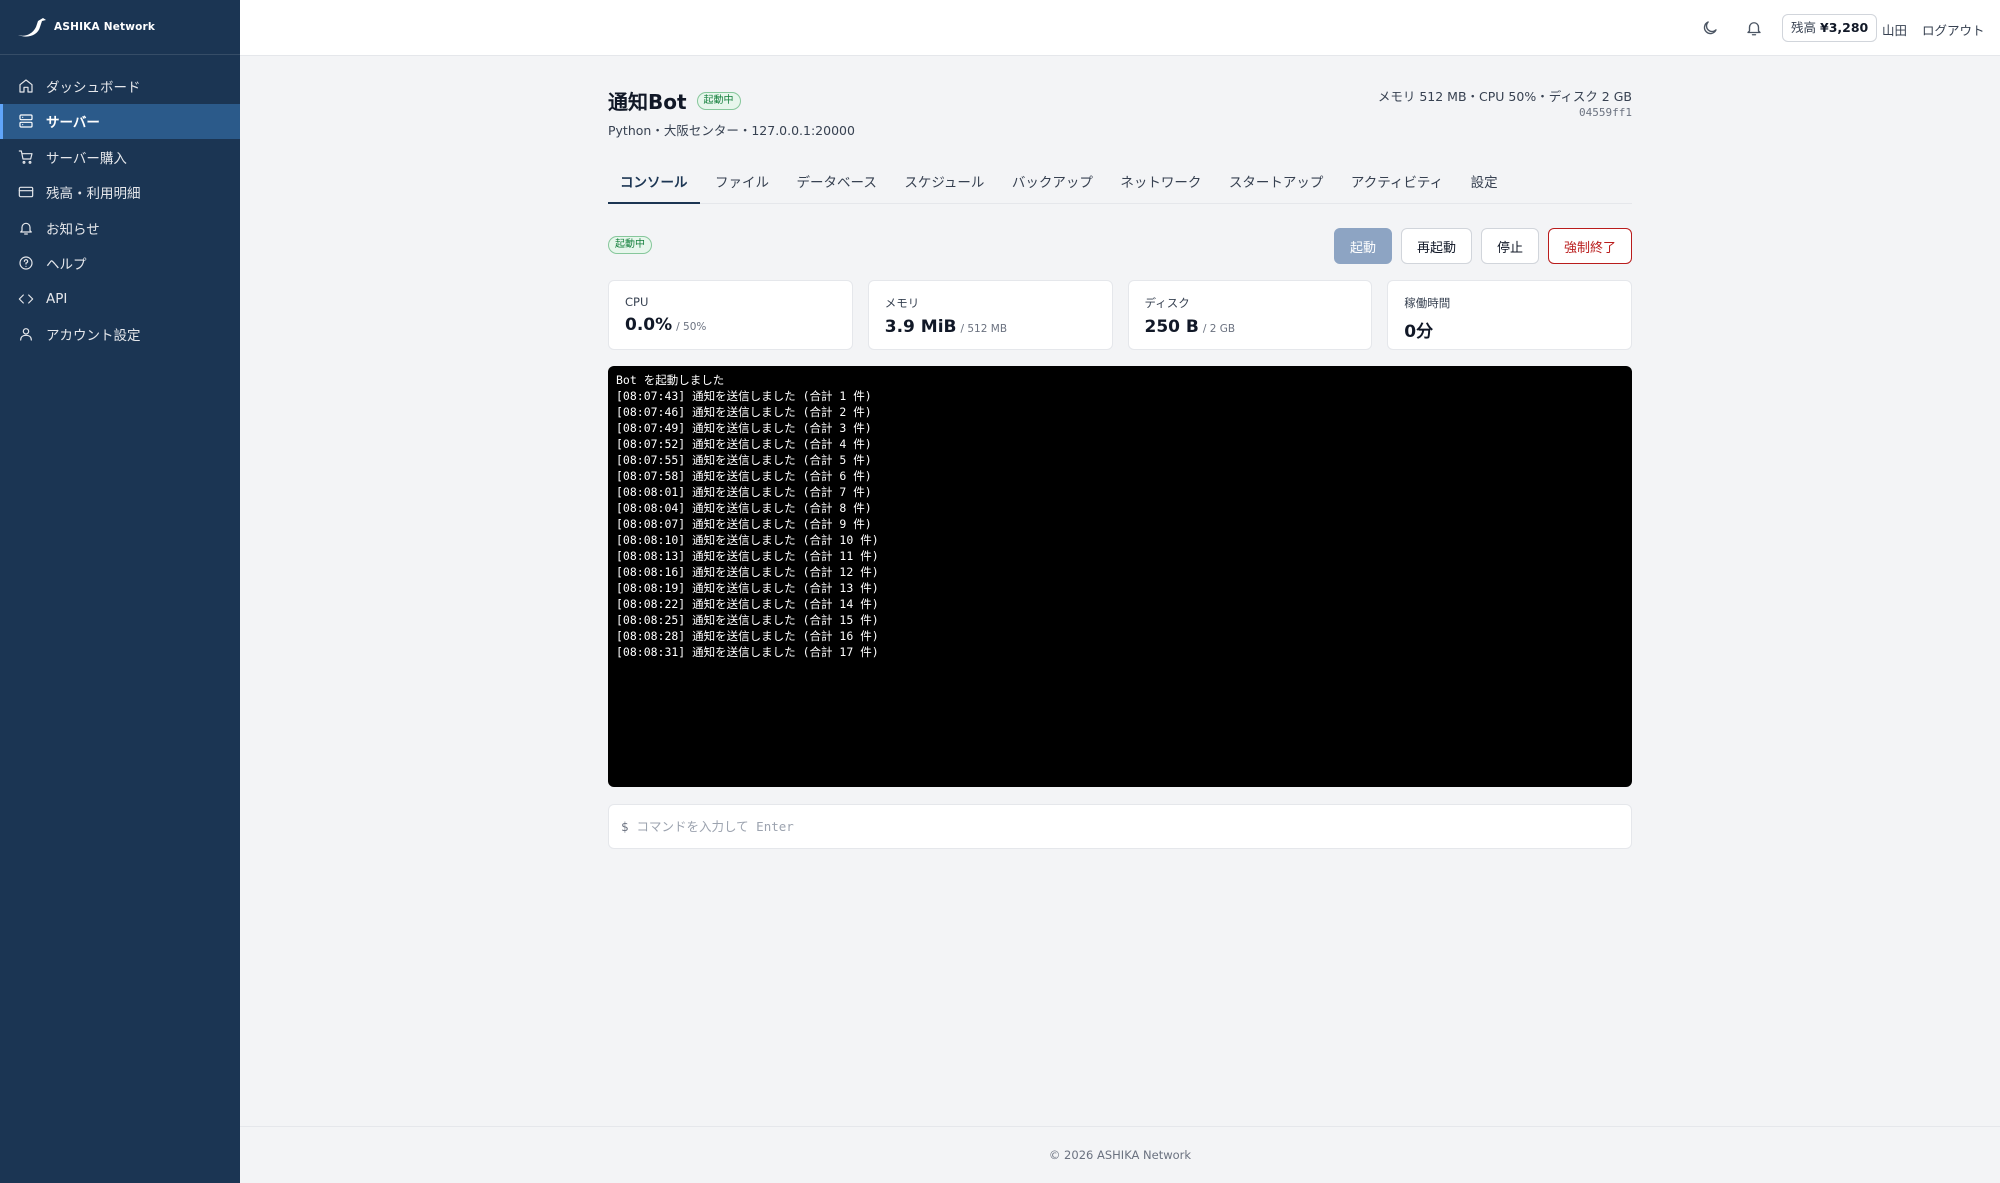  What do you see at coordinates (26, 263) in the screenshot?
I see `help-circle-icon` at bounding box center [26, 263].